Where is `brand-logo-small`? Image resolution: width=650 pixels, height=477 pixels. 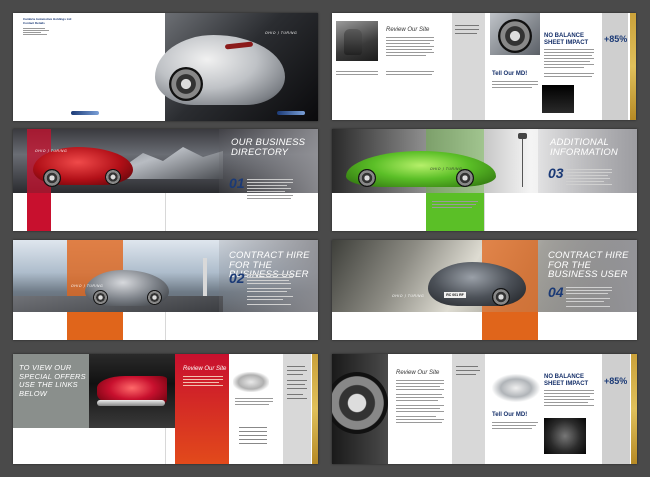 brand-logo-small is located at coordinates (85, 113).